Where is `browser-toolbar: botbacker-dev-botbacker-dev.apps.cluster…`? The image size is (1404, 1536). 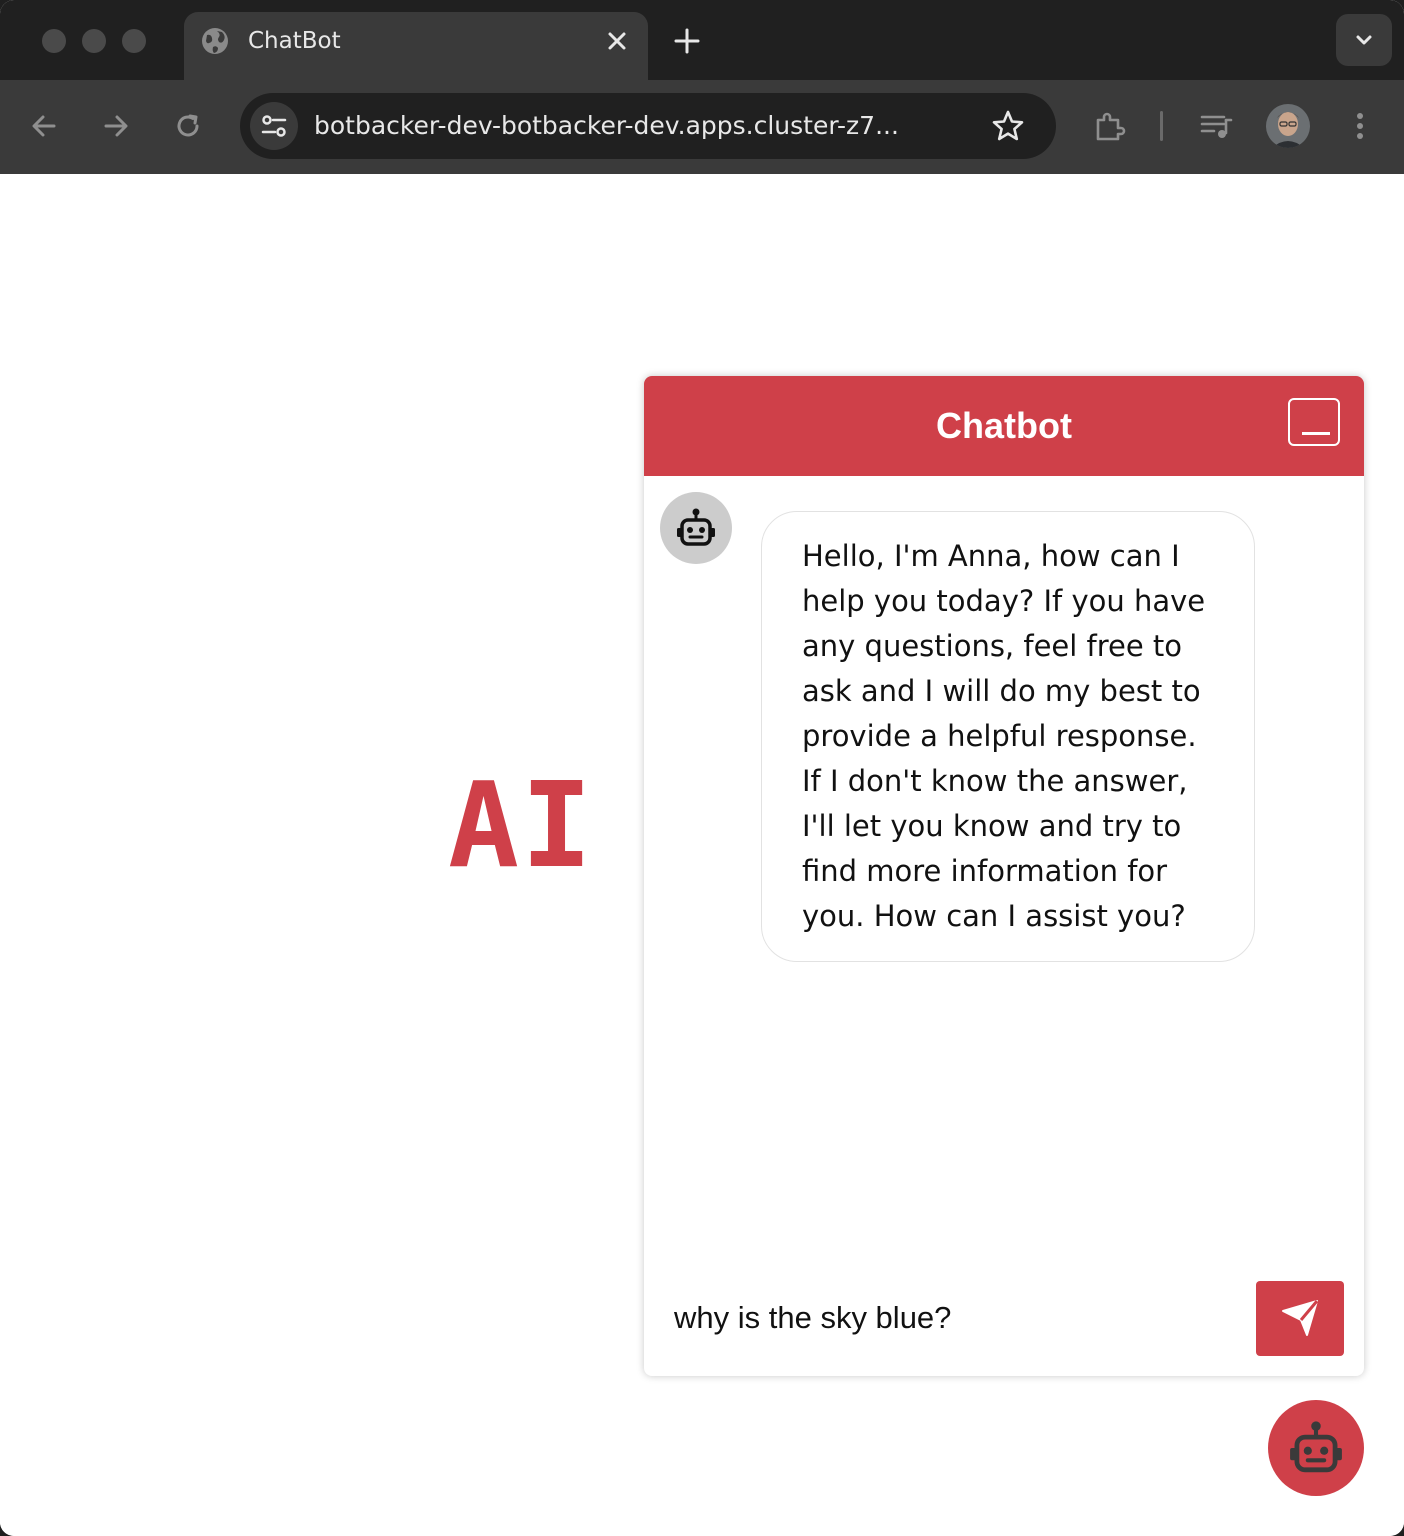
browser-toolbar: botbacker-dev-botbacker-dev.apps.cluster… is located at coordinates (702, 127).